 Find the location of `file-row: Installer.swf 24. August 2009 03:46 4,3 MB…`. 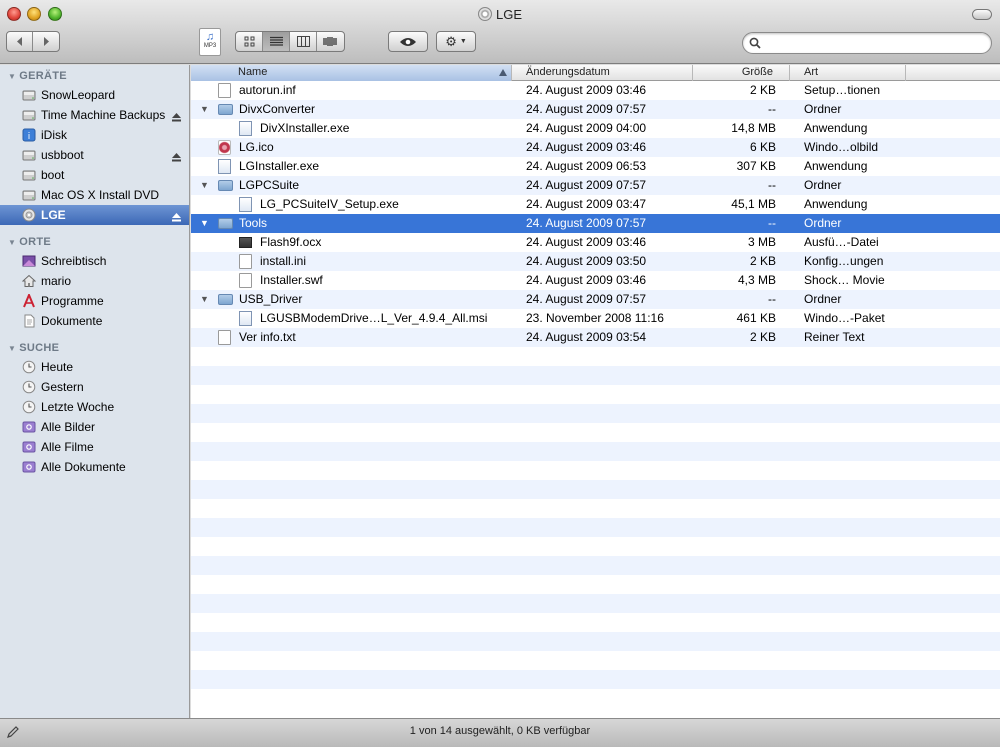

file-row: Installer.swf 24. August 2009 03:46 4,3 MB… is located at coordinates (595, 280).